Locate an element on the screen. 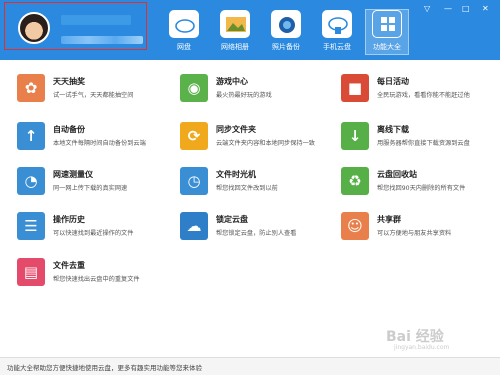 This screenshot has width=500, height=375. status-bar: 功能大全帮助您方便快捷地使用云盘，更多有趣实用功能等您来体验 is located at coordinates (250, 366).